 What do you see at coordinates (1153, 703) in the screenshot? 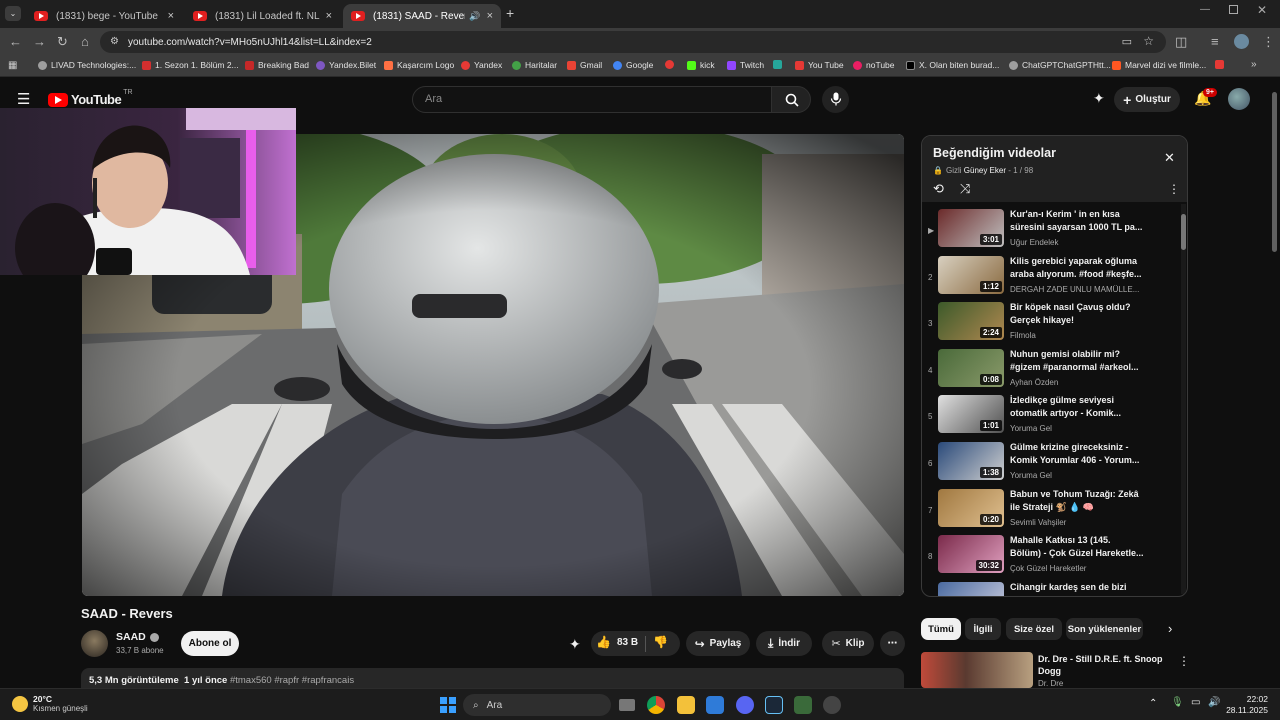
I see `show-hidden-icons: ⌃` at bounding box center [1153, 703].